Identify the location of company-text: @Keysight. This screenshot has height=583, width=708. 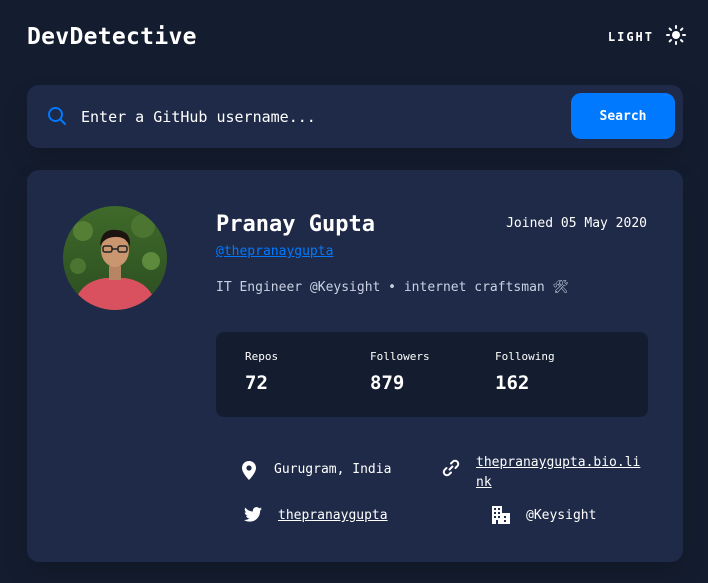
(561, 515).